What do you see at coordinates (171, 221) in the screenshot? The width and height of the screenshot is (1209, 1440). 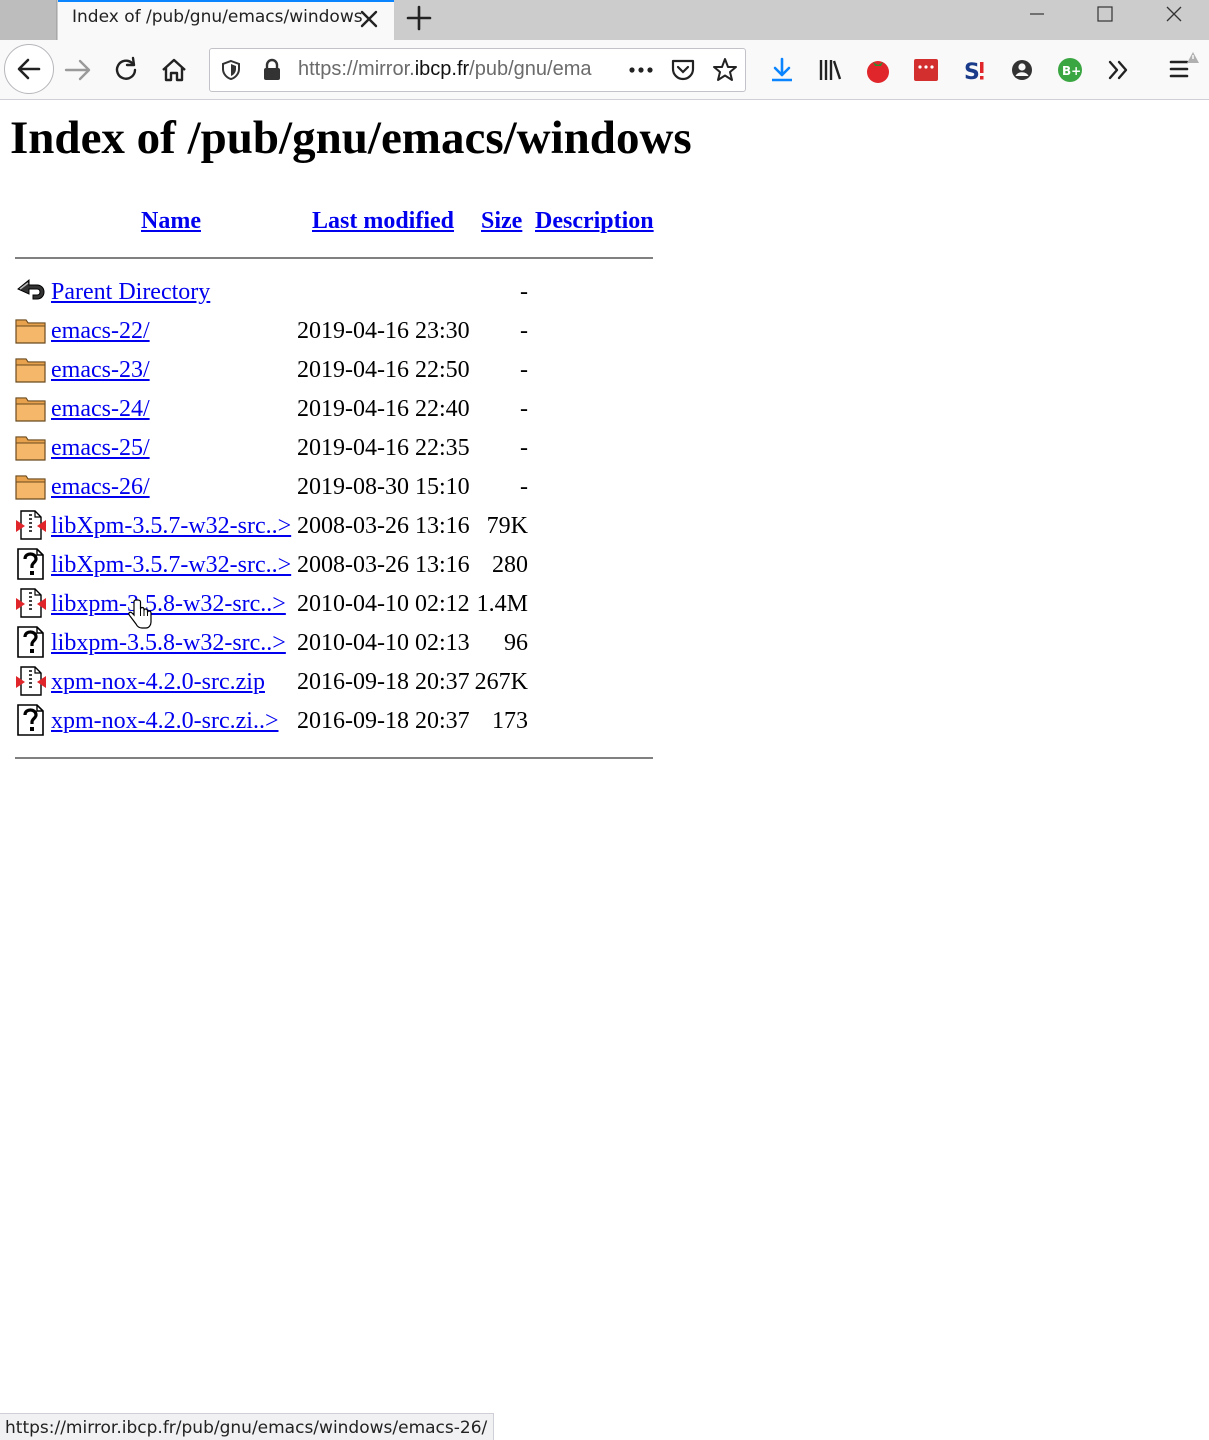 I see `name-column-header-link: Name` at bounding box center [171, 221].